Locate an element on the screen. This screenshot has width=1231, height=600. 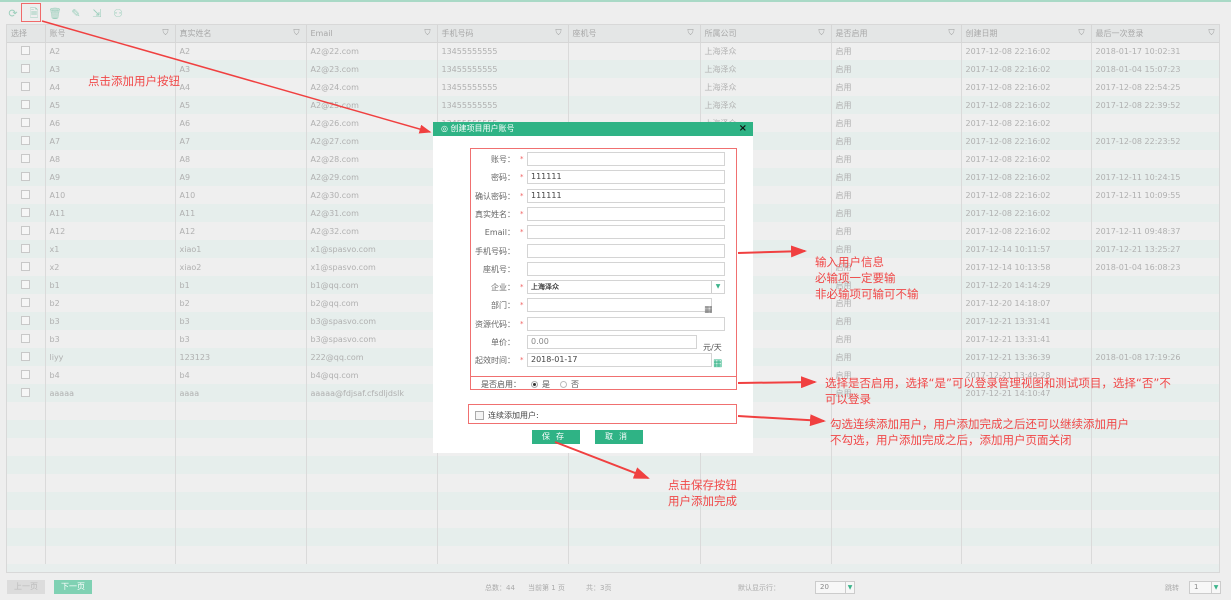
arrow-continuous is located at coordinates (781, 420).